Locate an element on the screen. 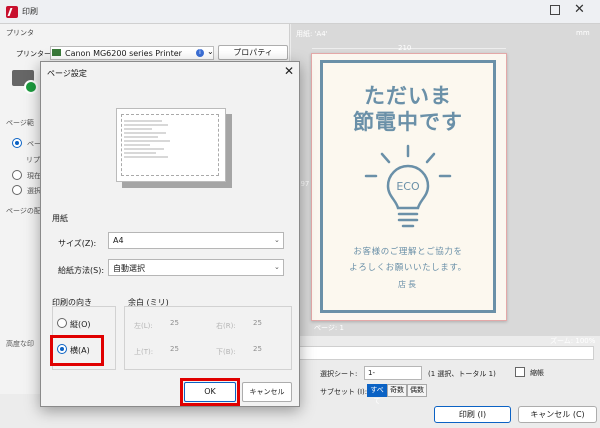 This screenshot has height=428, width=600. width-label: 210 is located at coordinates (405, 48).